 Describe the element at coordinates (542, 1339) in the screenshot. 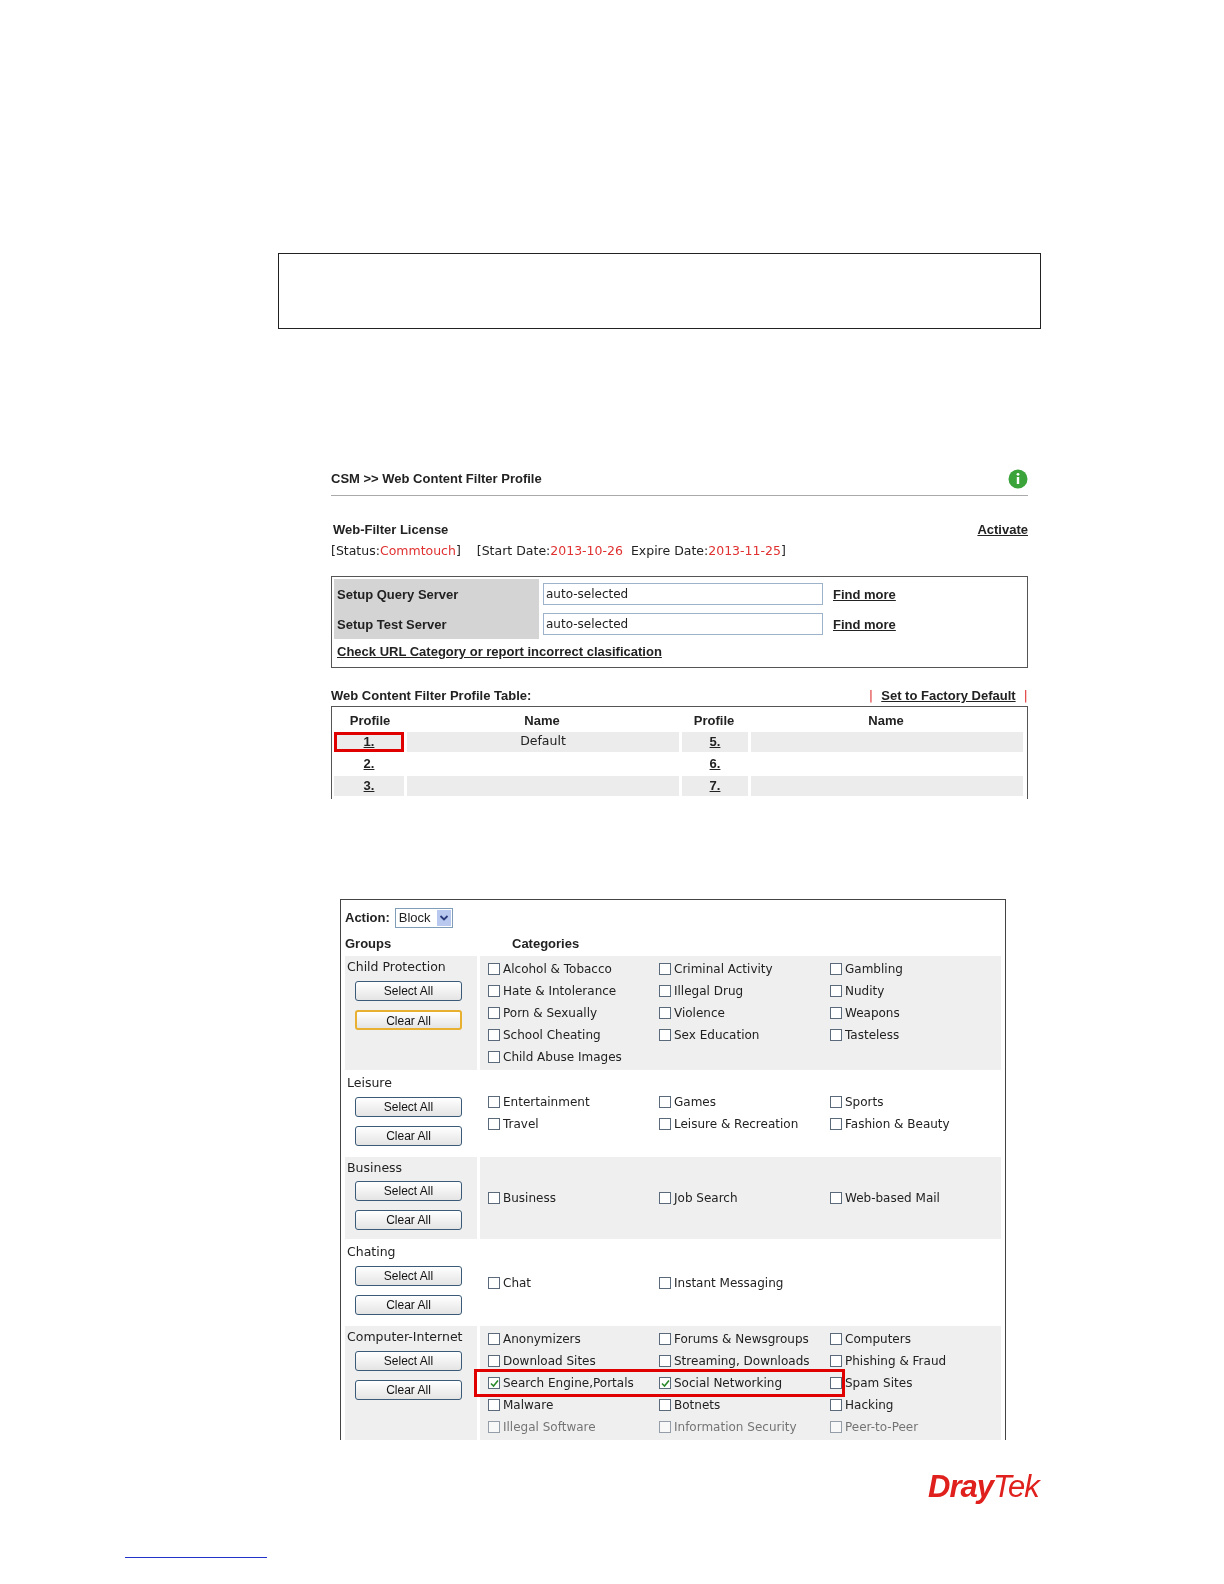

I see `category-label: Anonymizers` at that location.